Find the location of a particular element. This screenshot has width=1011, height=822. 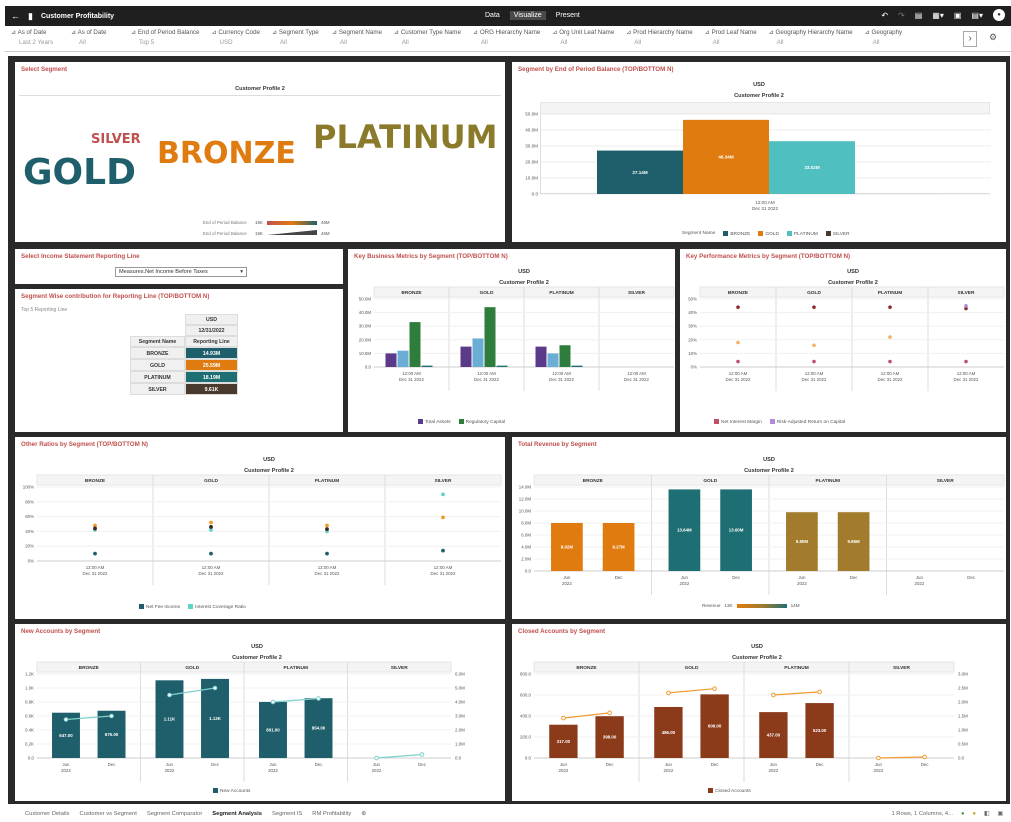

filter-settings-icon: ⚙ is located at coordinates (993, 37).